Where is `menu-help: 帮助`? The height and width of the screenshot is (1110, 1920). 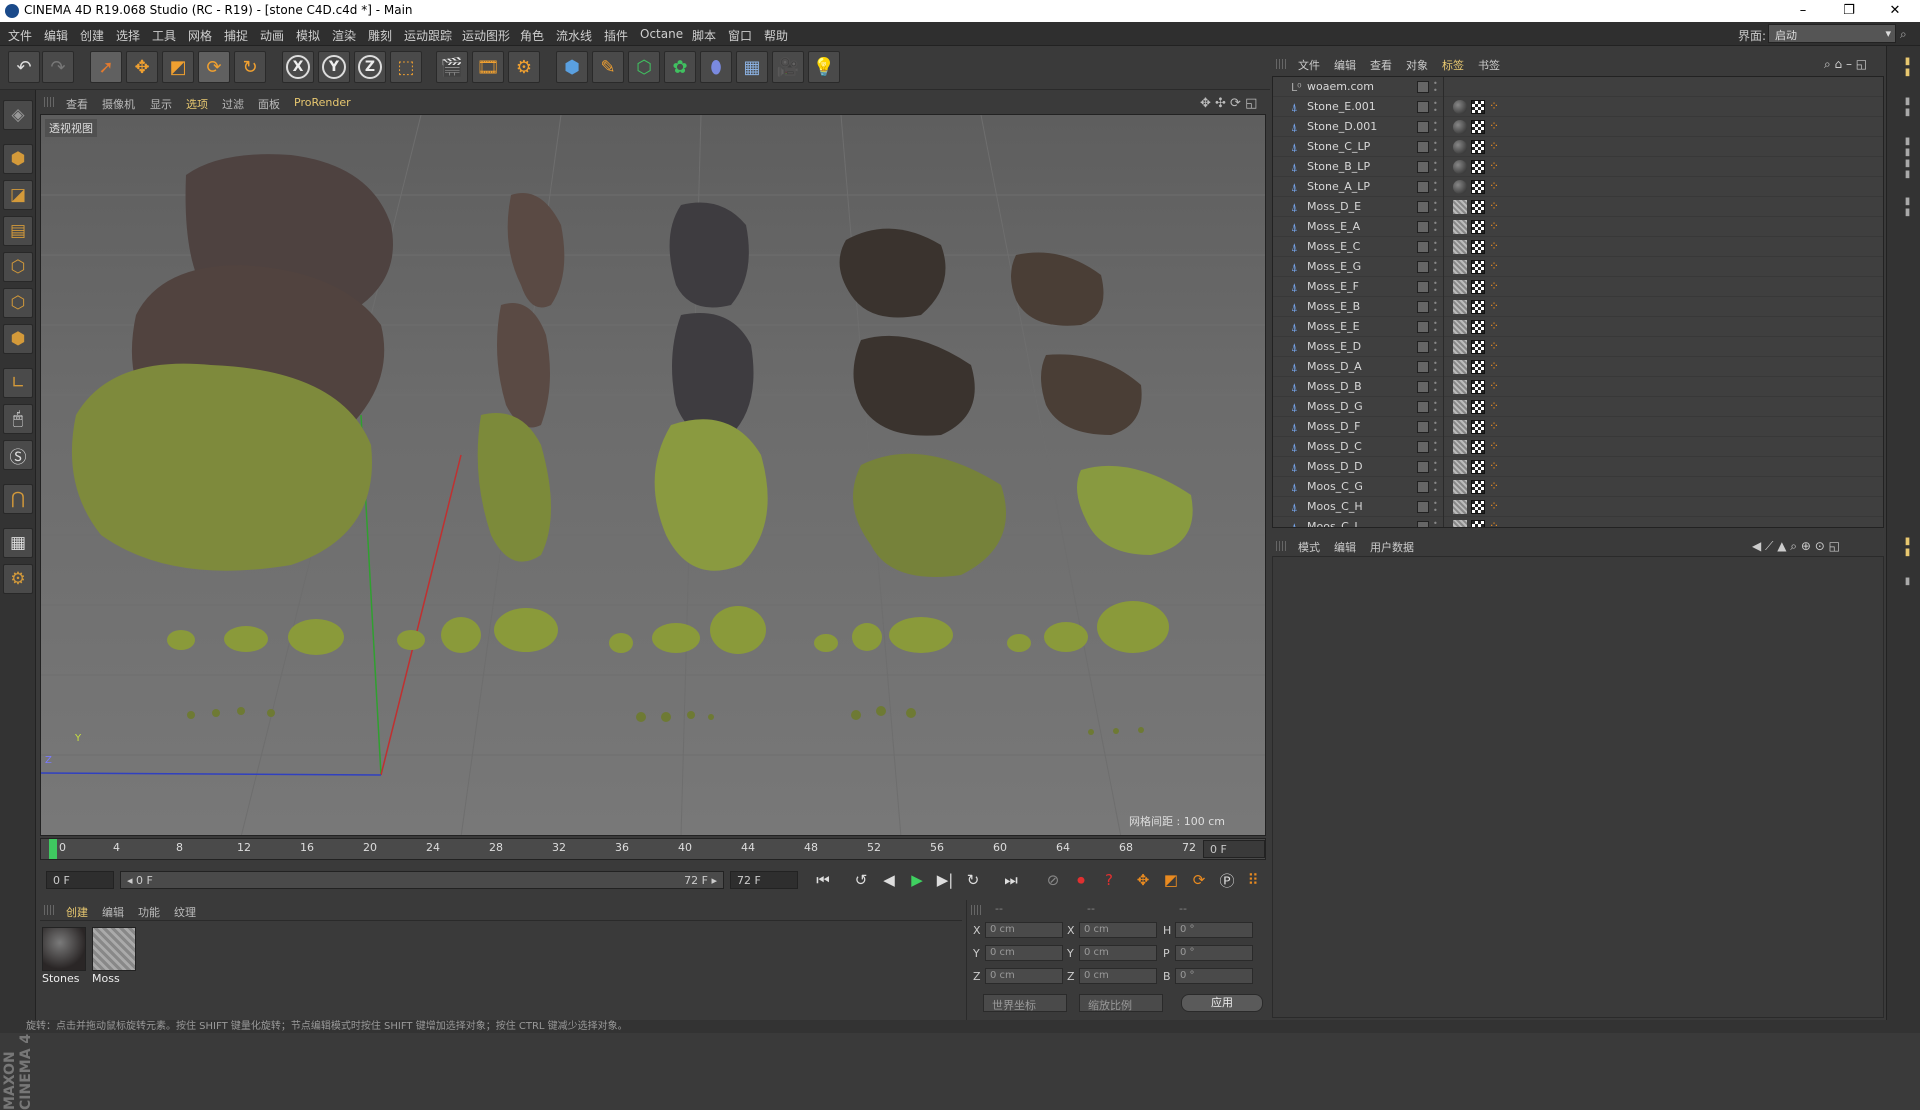 menu-help: 帮助 is located at coordinates (776, 35).